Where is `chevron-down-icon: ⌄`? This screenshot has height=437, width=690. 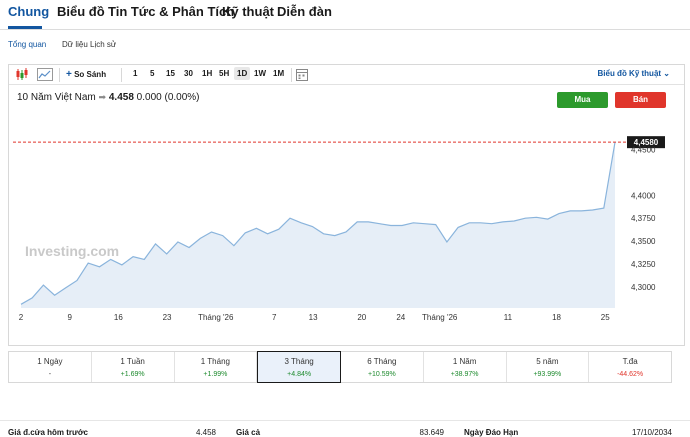 chevron-down-icon: ⌄ is located at coordinates (666, 73).